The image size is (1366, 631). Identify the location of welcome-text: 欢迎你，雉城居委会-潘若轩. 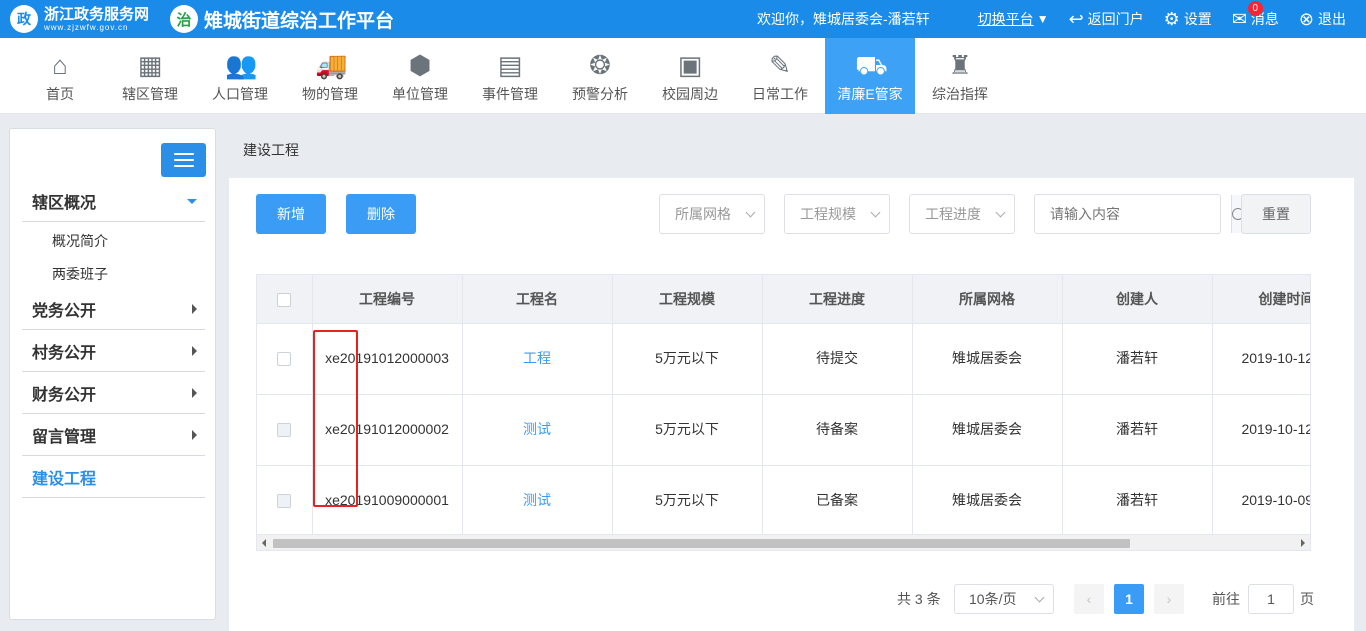
(843, 19).